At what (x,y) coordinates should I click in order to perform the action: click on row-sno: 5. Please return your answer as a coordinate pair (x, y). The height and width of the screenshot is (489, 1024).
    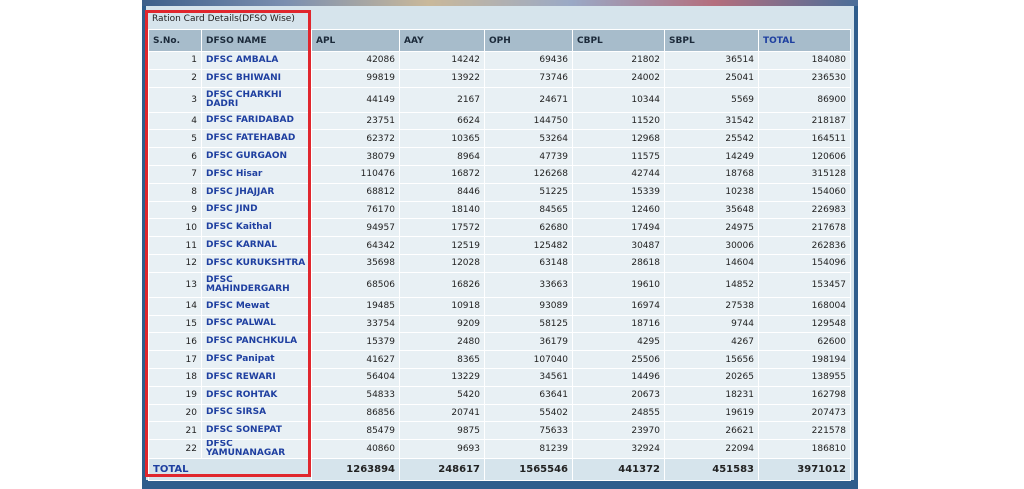
    Looking at the image, I should click on (175, 139).